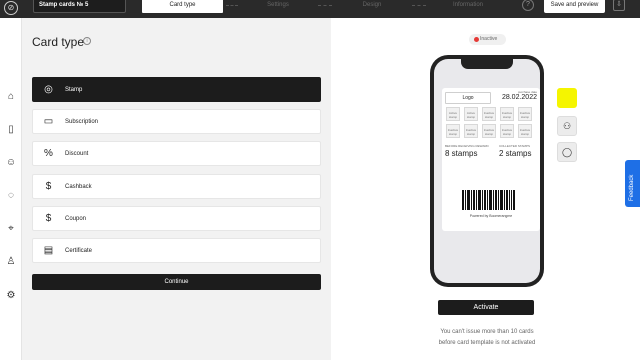  Describe the element at coordinates (567, 126) in the screenshot. I see `android-icon: ⚇` at that location.